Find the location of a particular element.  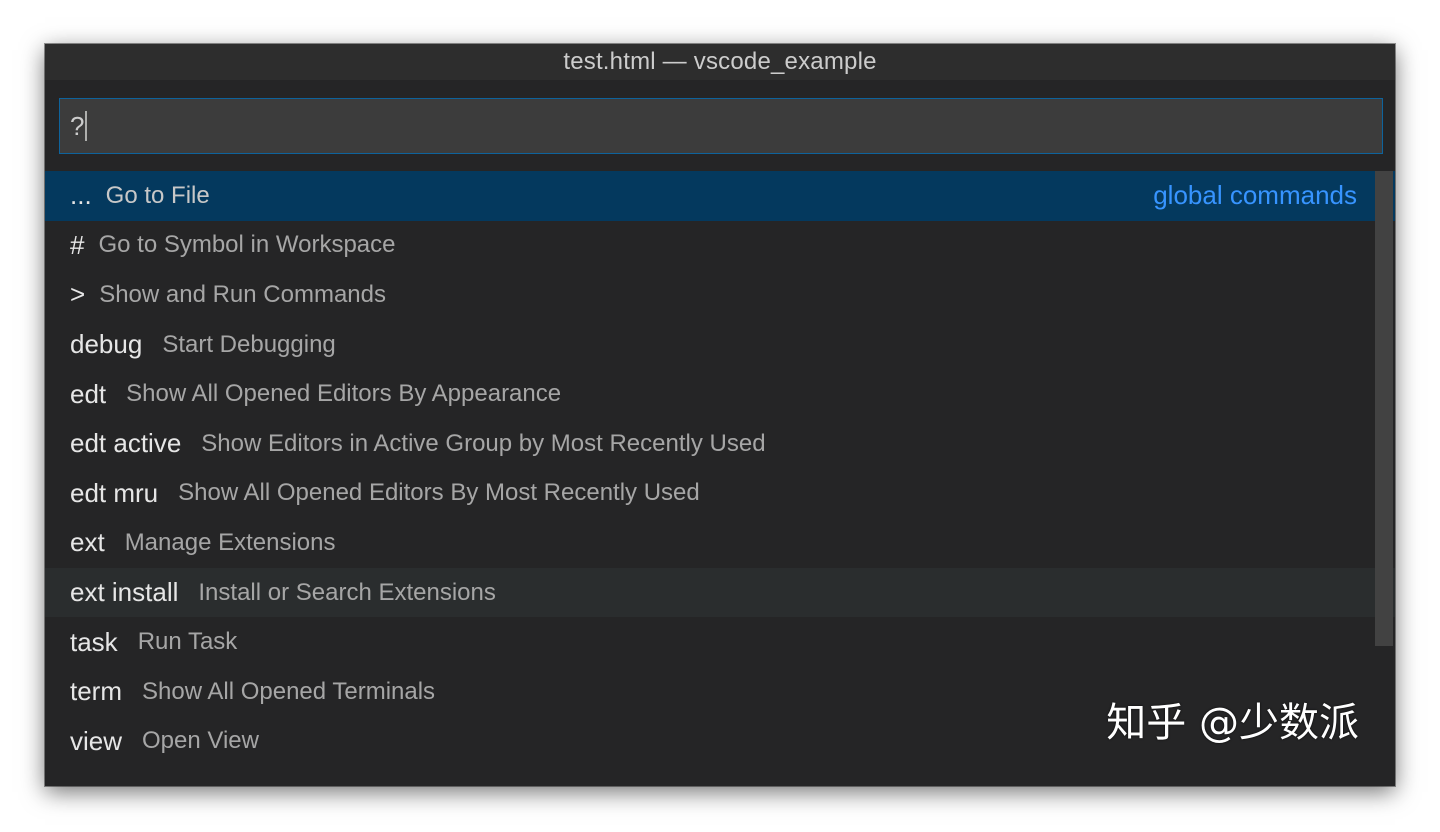

item-description: Run Task is located at coordinates (187, 642).